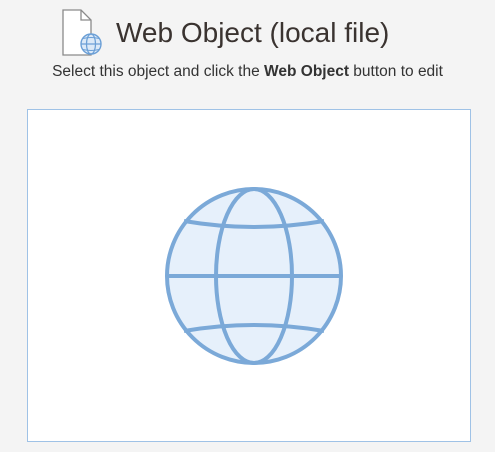  Describe the element at coordinates (306, 71) in the screenshot. I see `web-object-button-reference: Web Object` at that location.